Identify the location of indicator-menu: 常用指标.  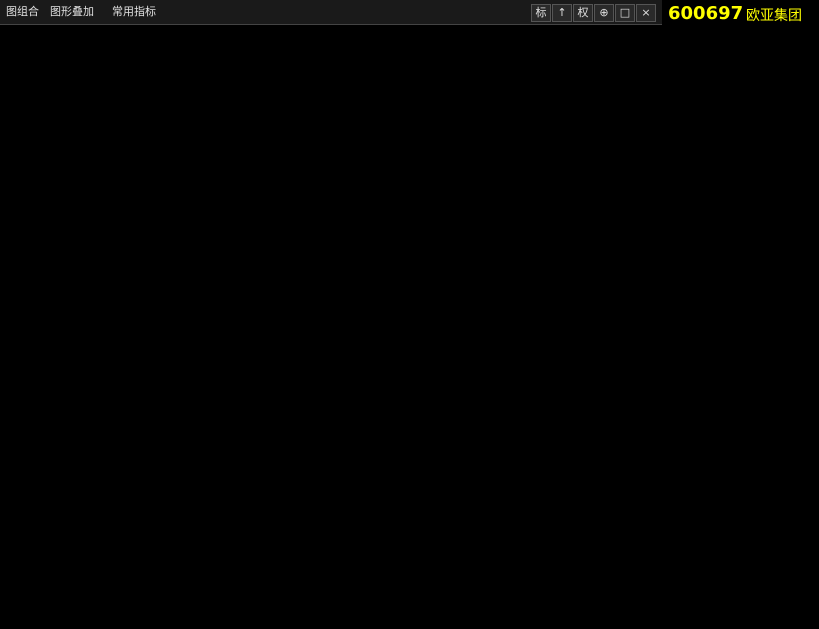
(134, 12).